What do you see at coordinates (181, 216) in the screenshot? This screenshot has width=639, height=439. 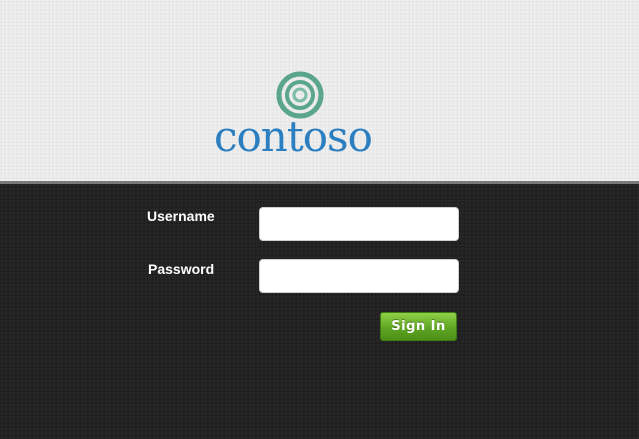 I see `username-label: Username` at bounding box center [181, 216].